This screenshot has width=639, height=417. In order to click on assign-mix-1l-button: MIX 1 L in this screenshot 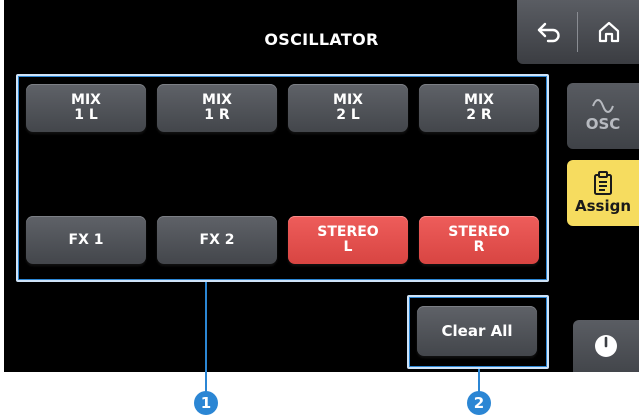, I will do `click(86, 108)`.